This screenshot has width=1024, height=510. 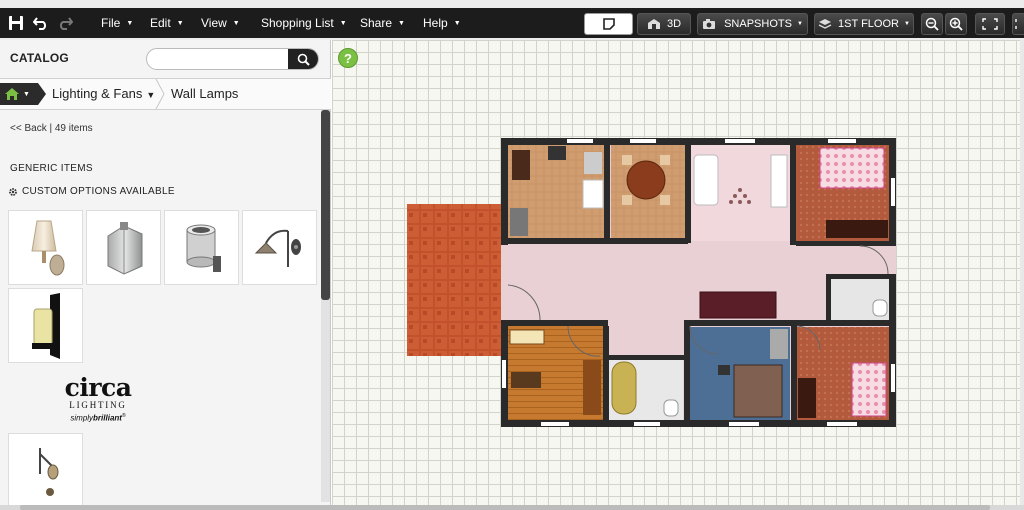 I want to click on menu-edit: Edit ▼, so click(x=167, y=23).